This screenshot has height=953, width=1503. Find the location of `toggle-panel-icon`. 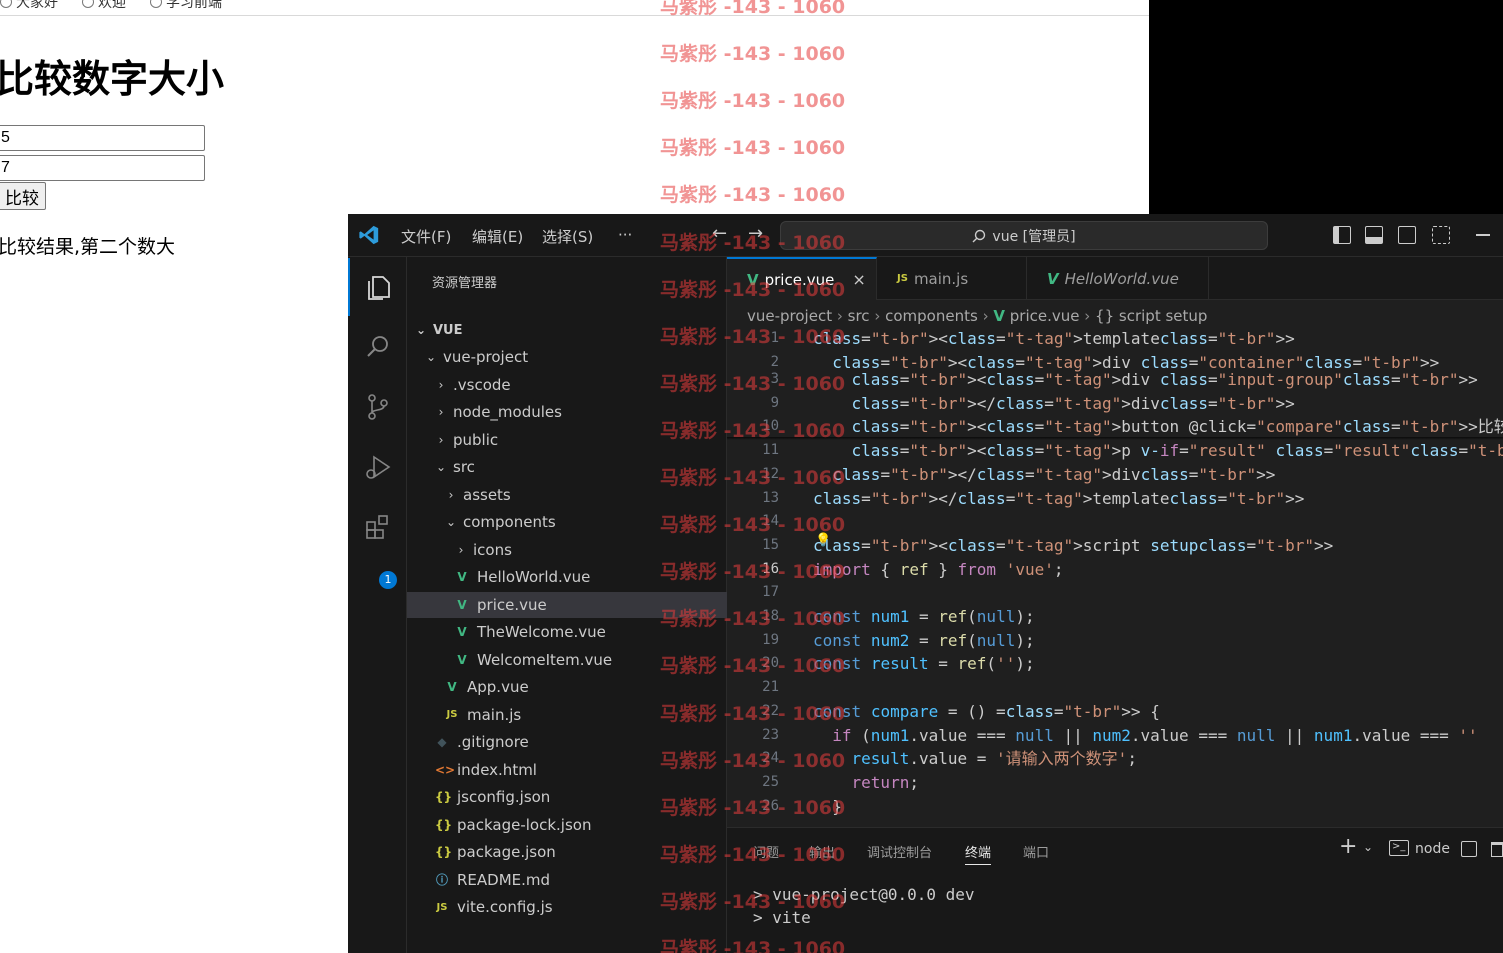

toggle-panel-icon is located at coordinates (1374, 235).